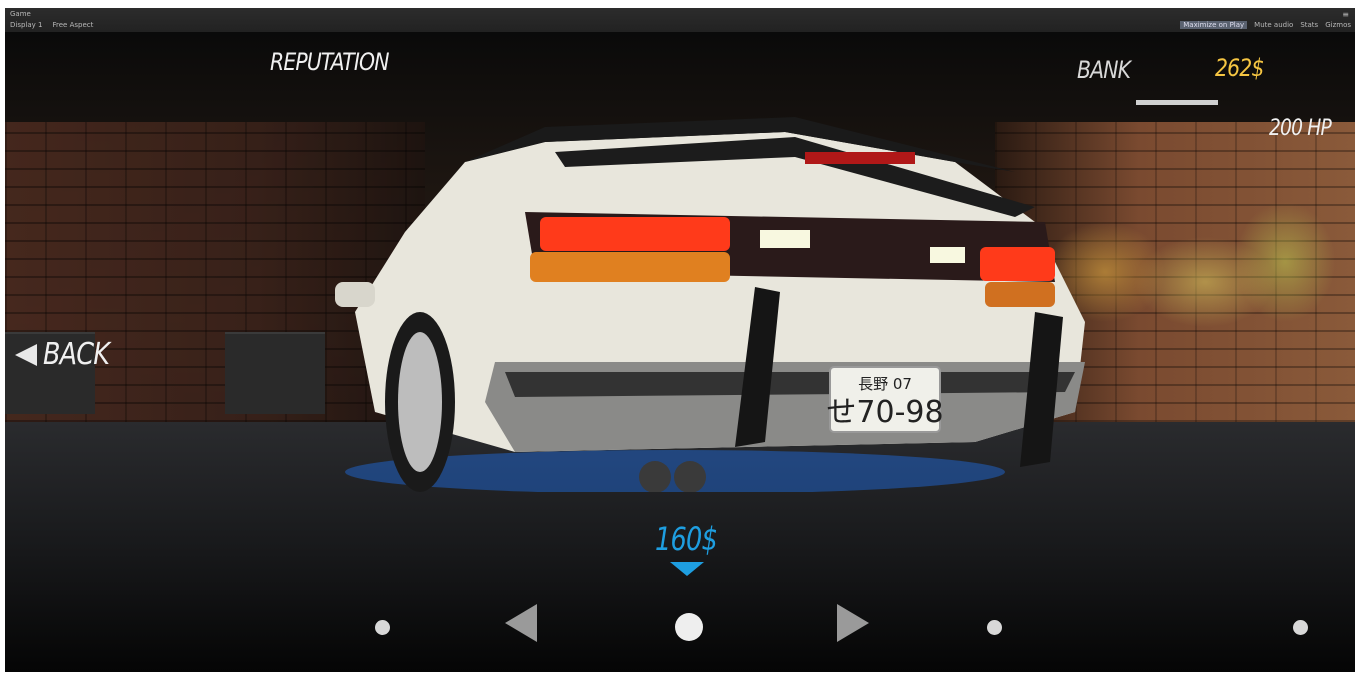  Describe the element at coordinates (26, 354) in the screenshot. I see `back-arrow-icon` at that location.